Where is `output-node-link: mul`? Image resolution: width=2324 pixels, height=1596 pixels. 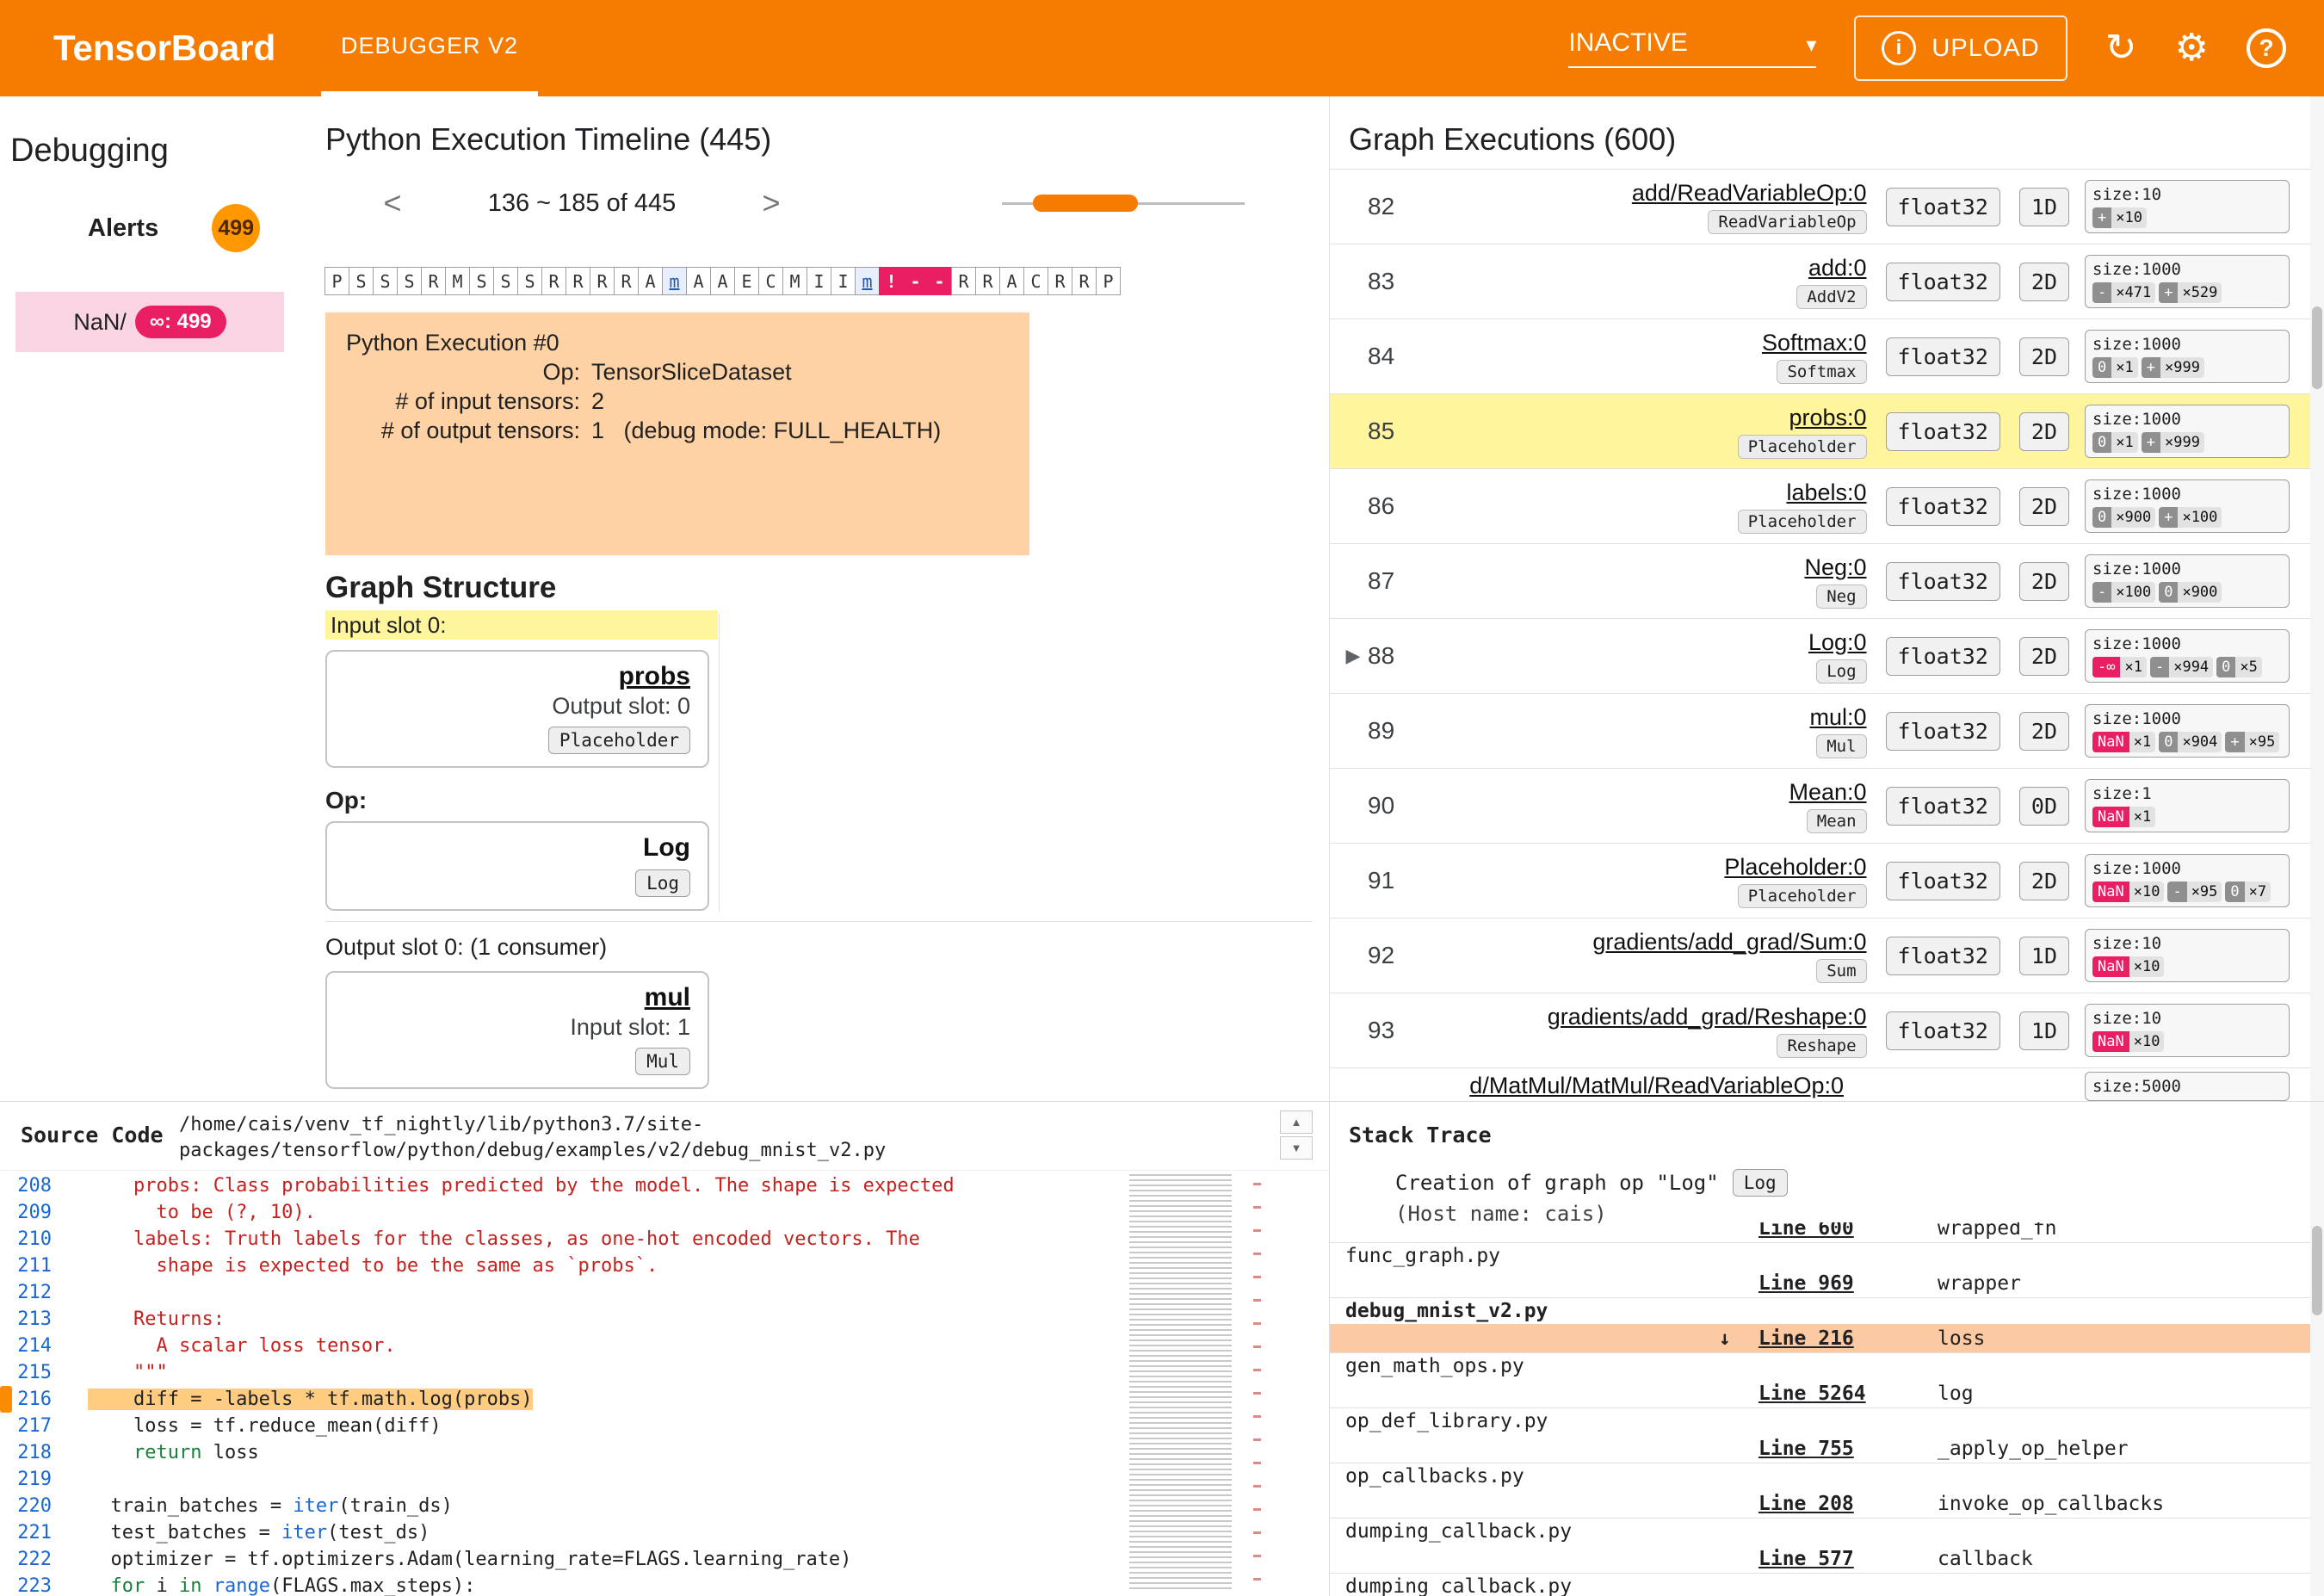
output-node-link: mul is located at coordinates (667, 997).